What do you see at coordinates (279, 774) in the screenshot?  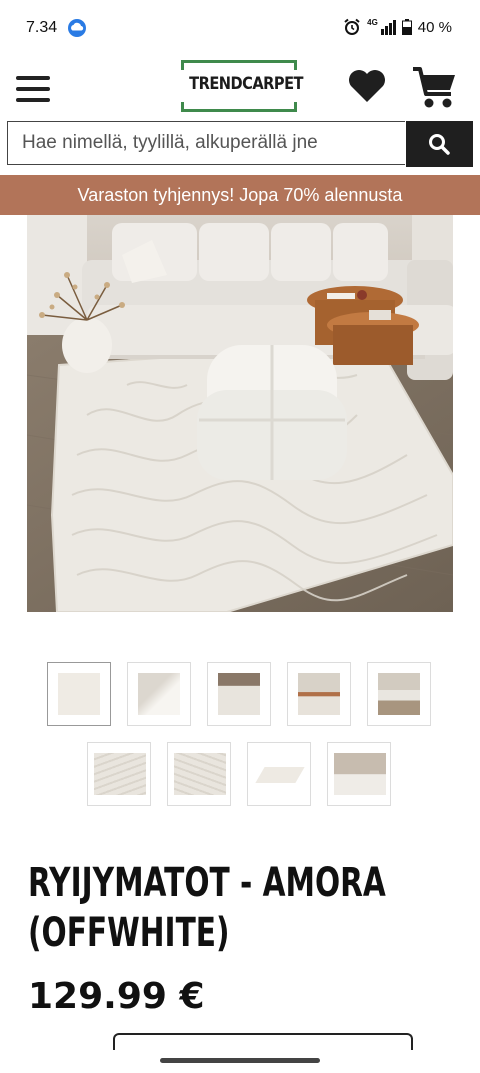 I see `thumbnail-rug-angle` at bounding box center [279, 774].